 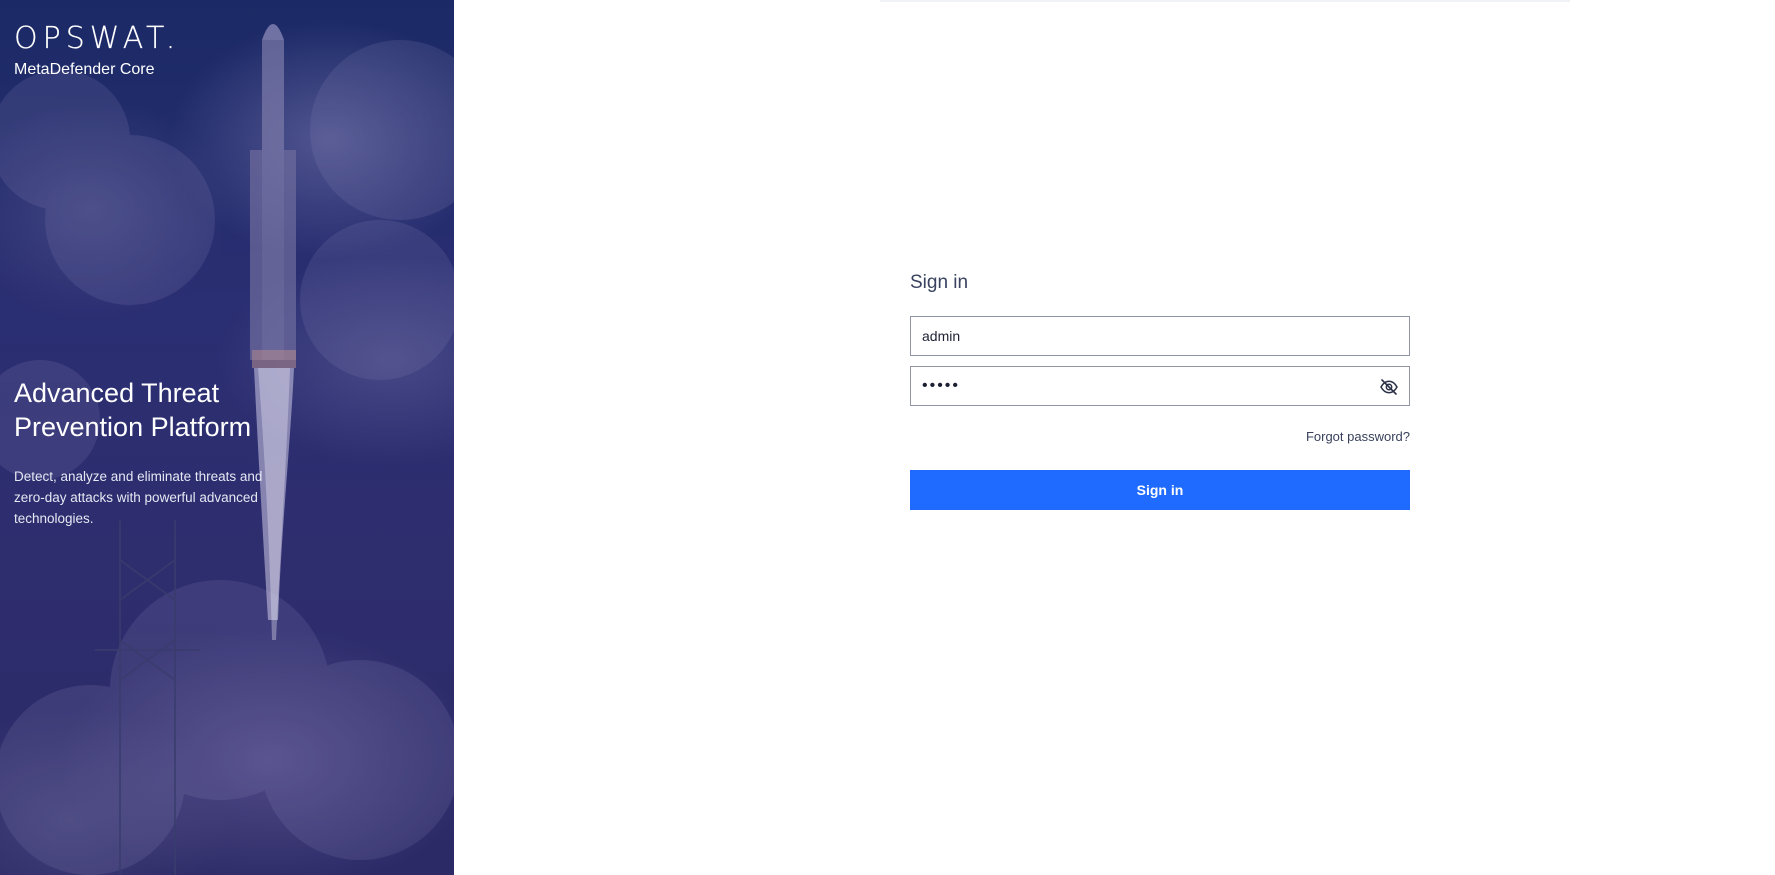 I want to click on eye-off-icon, so click(x=1389, y=387).